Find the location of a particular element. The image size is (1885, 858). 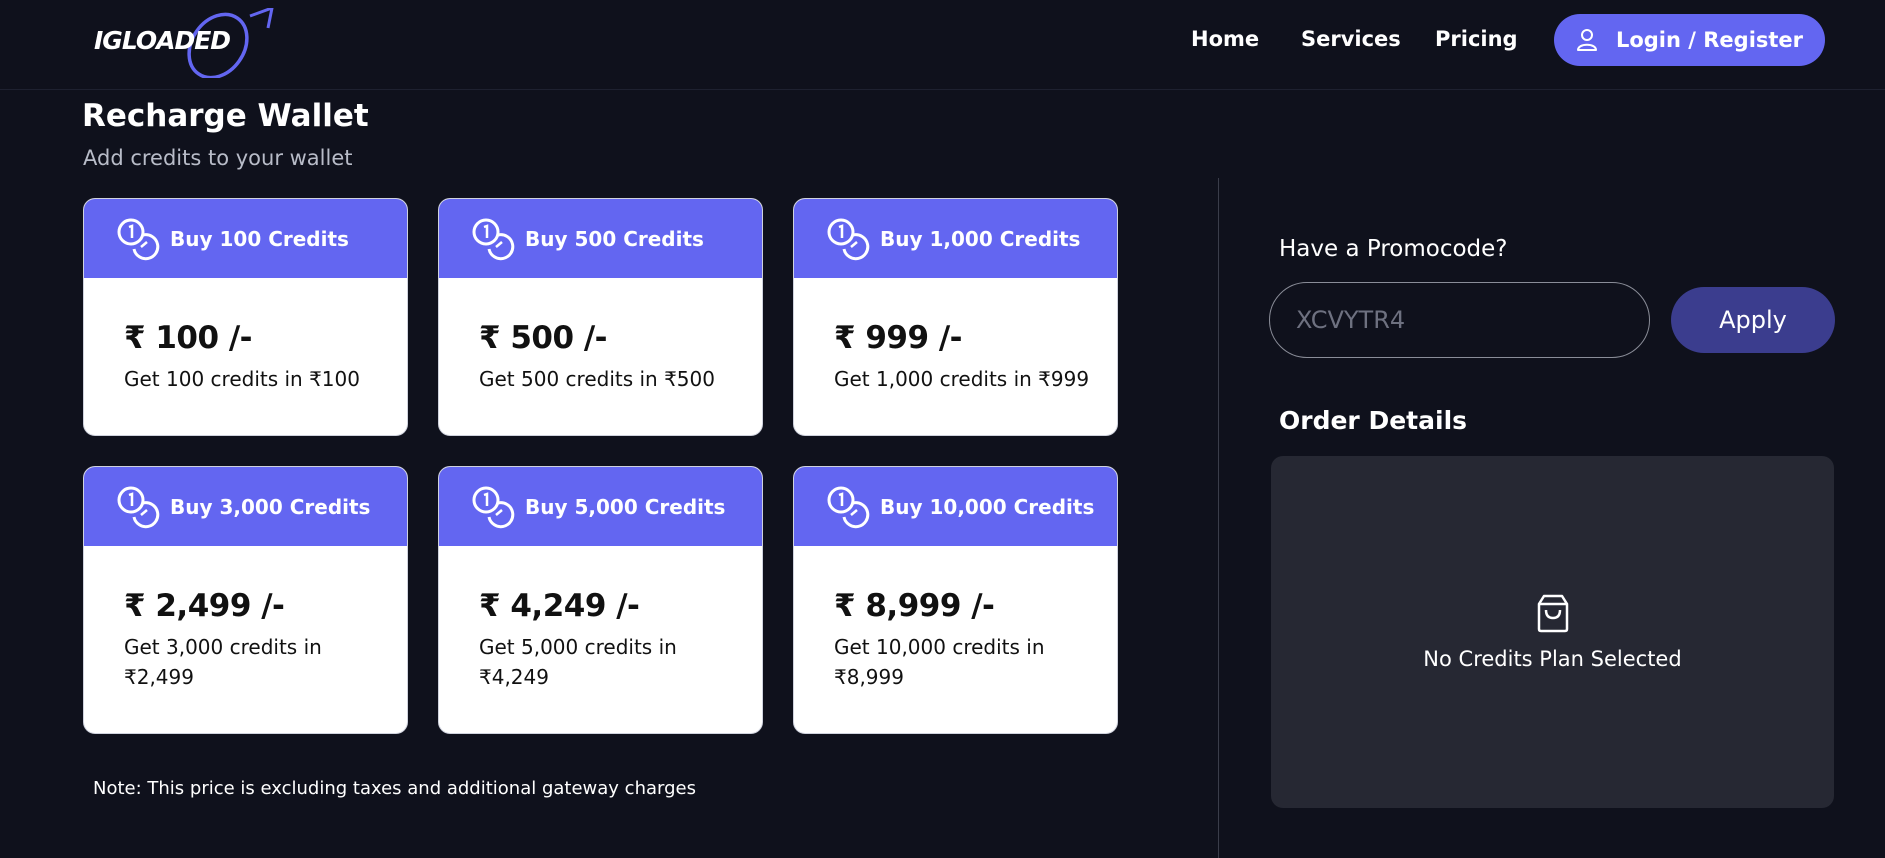

plan-card-label: Buy 100 Credits is located at coordinates (259, 238).